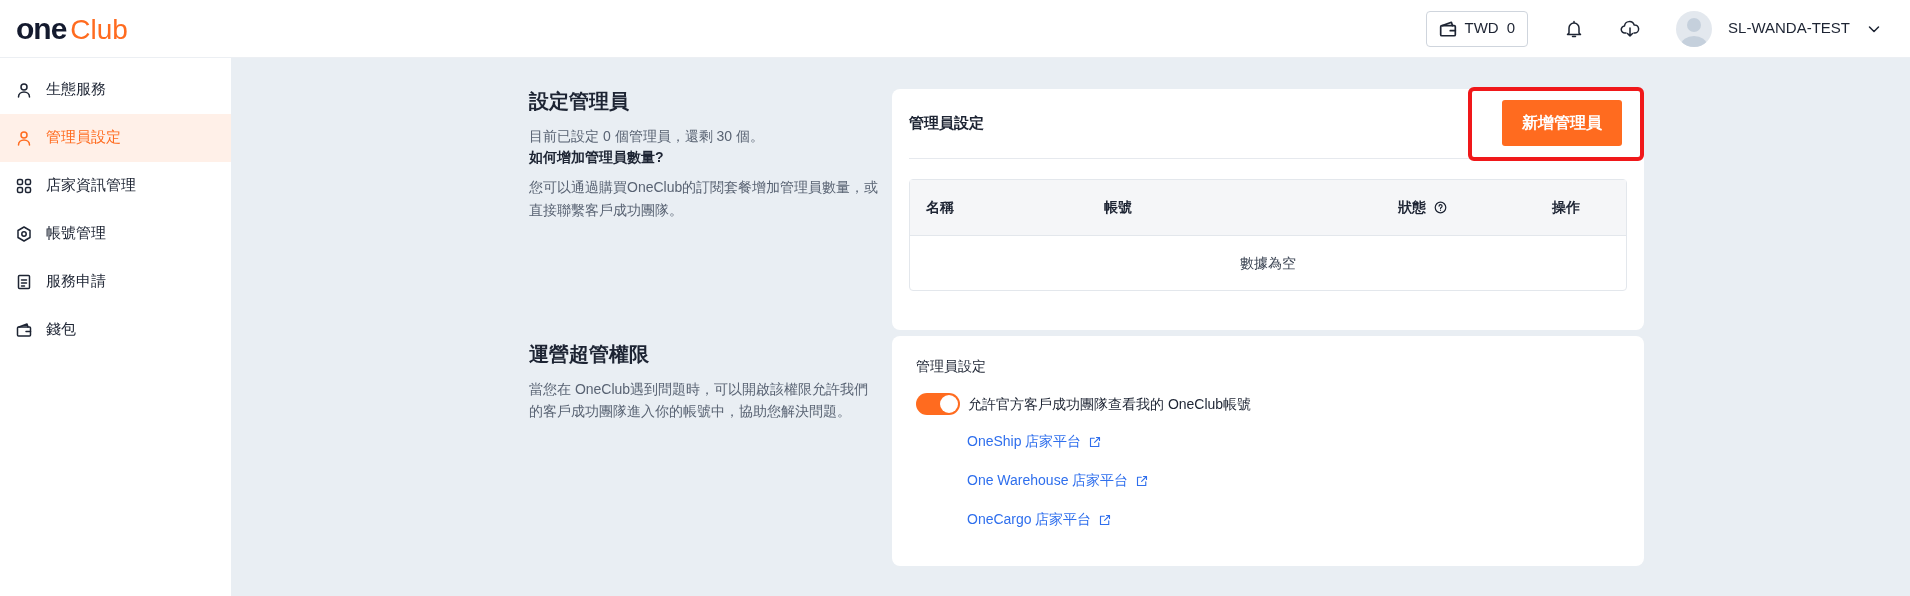 This screenshot has width=1910, height=596. What do you see at coordinates (579, 101) in the screenshot?
I see `section-title: 設定管理員` at bounding box center [579, 101].